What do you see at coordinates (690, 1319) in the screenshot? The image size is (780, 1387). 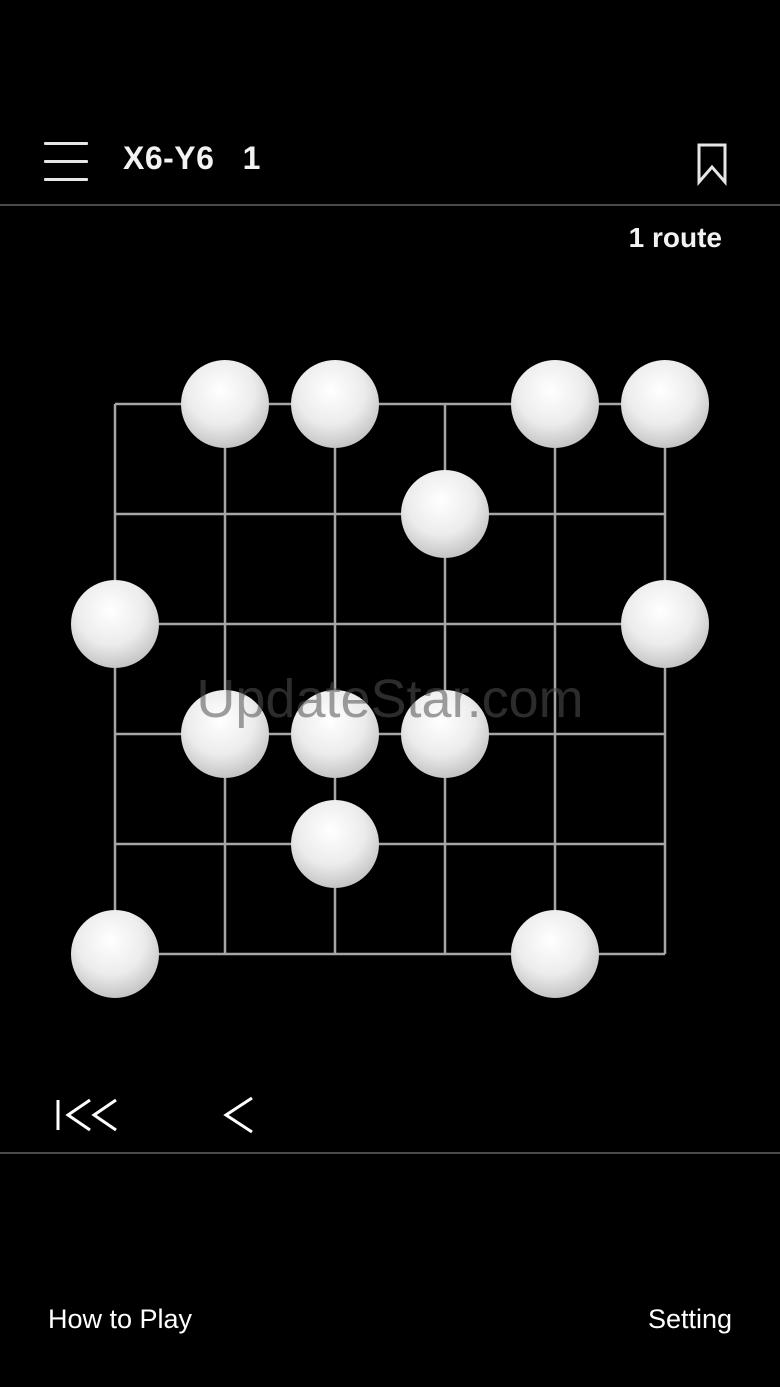 I see `setting-button: Setting` at bounding box center [690, 1319].